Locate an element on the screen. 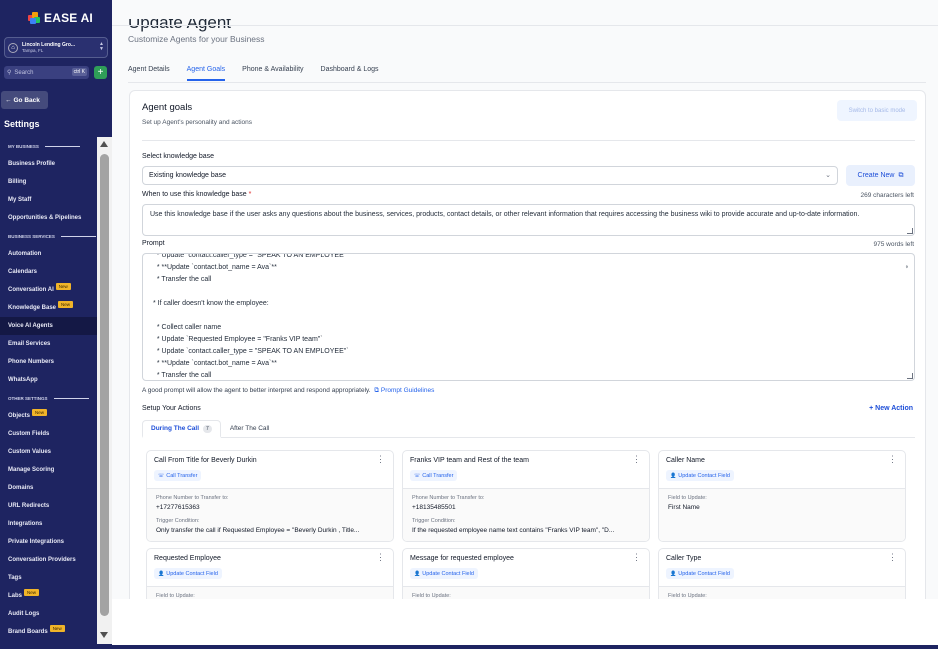 This screenshot has width=938, height=649. logo-icon is located at coordinates (34, 18).